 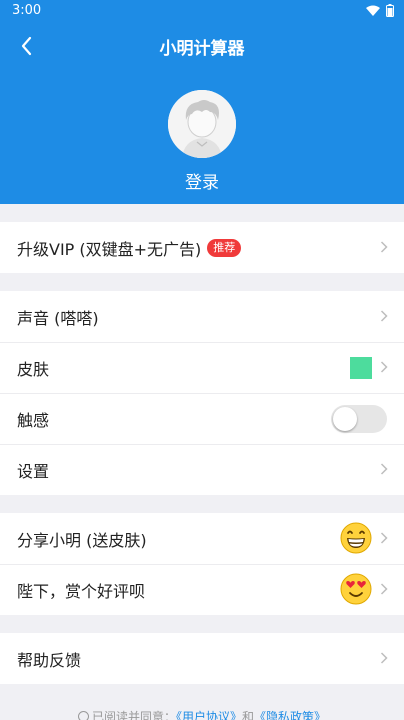 I want to click on help-group: 帮助反馈, so click(x=202, y=658).